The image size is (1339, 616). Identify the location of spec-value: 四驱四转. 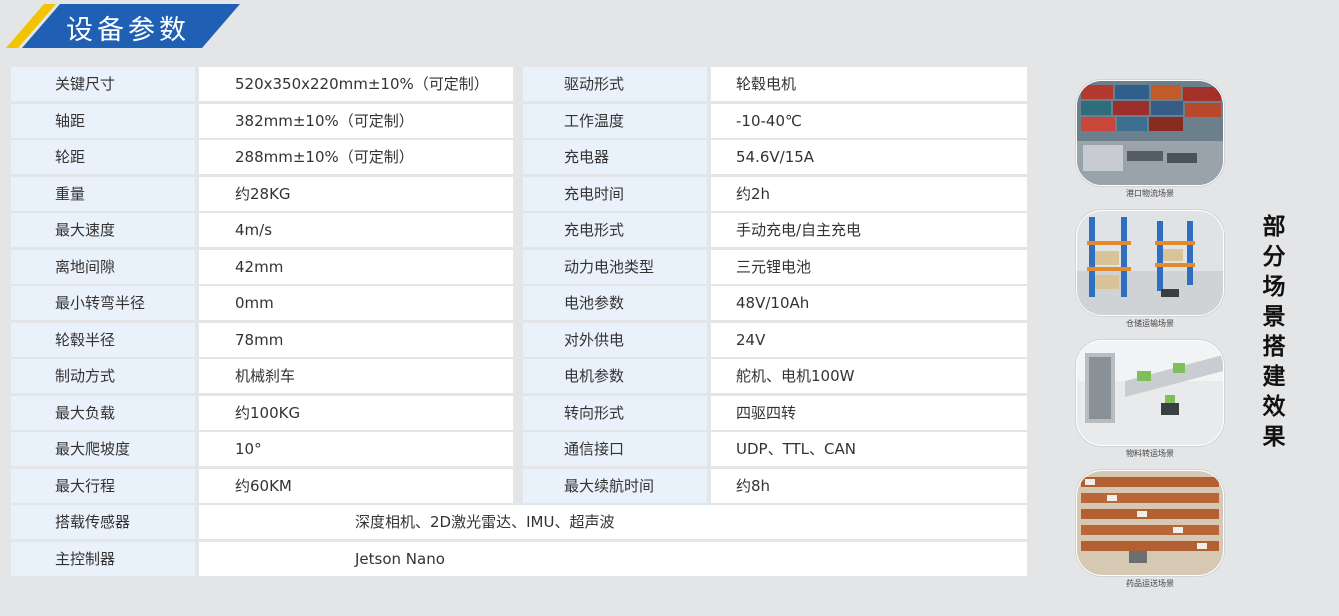
(869, 412).